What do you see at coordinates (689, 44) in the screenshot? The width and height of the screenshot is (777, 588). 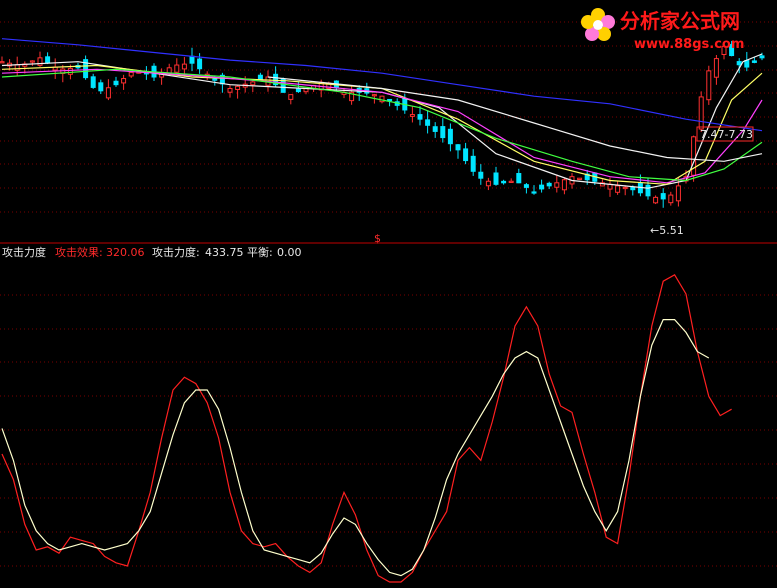 I see `site-url: www.88gs.com` at bounding box center [689, 44].